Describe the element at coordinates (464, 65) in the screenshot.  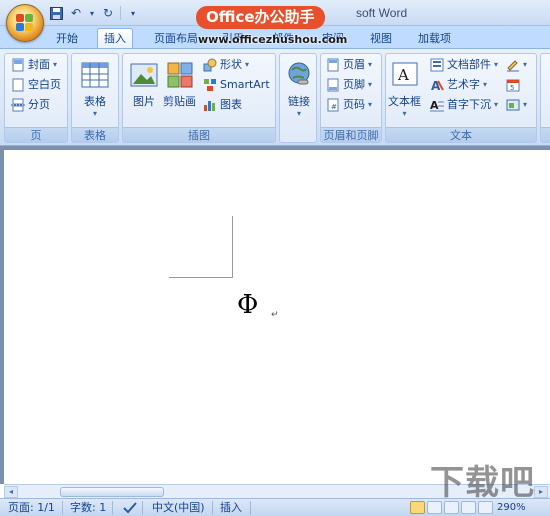
I see `quick-parts-button: 文档部件 ▾` at that location.